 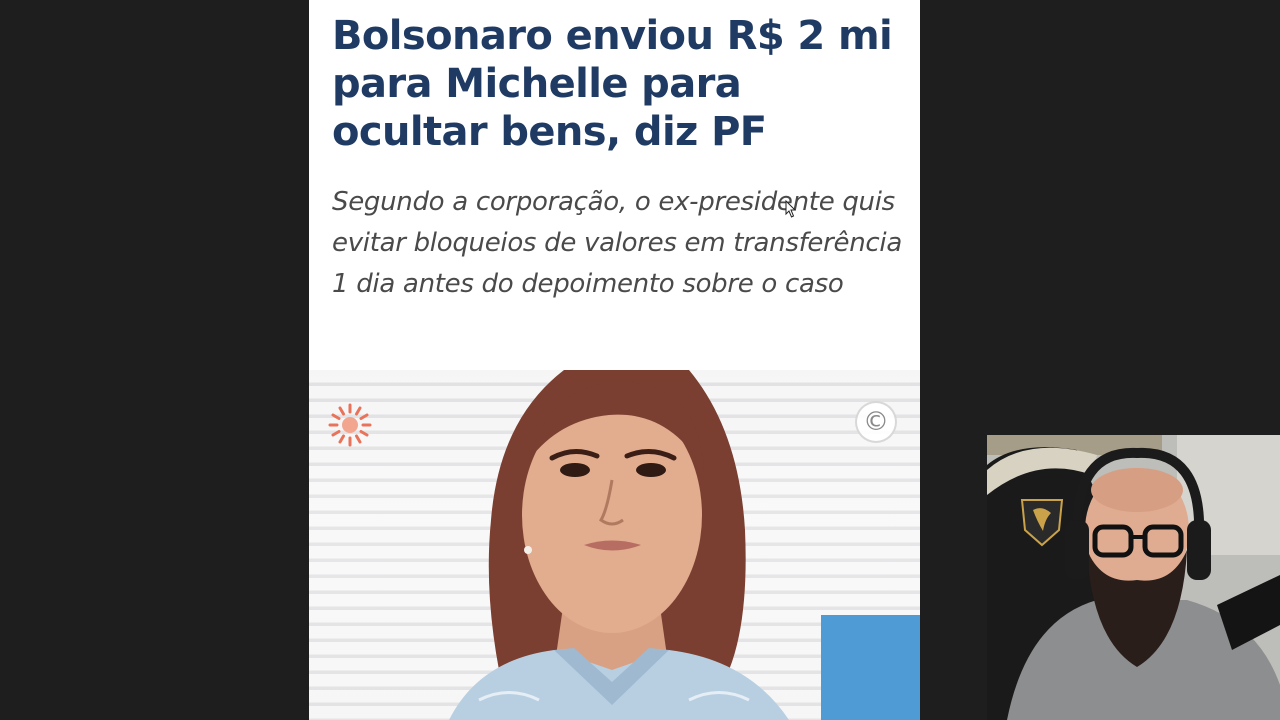 I want to click on mouse-cursor-icon, so click(x=791, y=209).